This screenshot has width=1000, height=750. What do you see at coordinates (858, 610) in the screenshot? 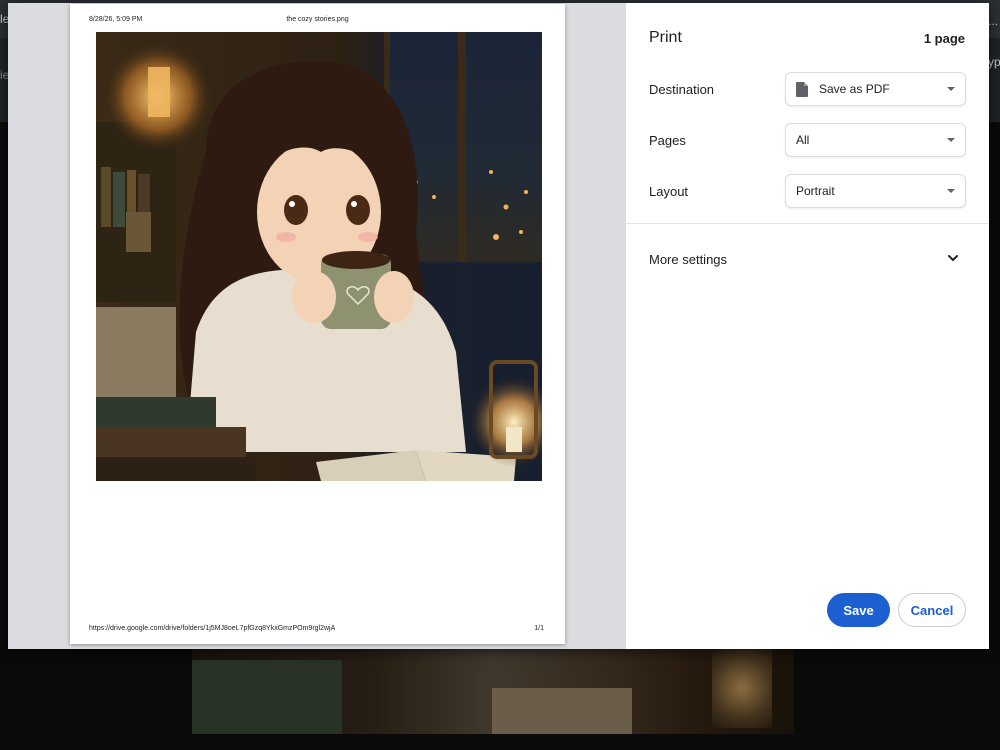
I see `save-button: Save` at bounding box center [858, 610].